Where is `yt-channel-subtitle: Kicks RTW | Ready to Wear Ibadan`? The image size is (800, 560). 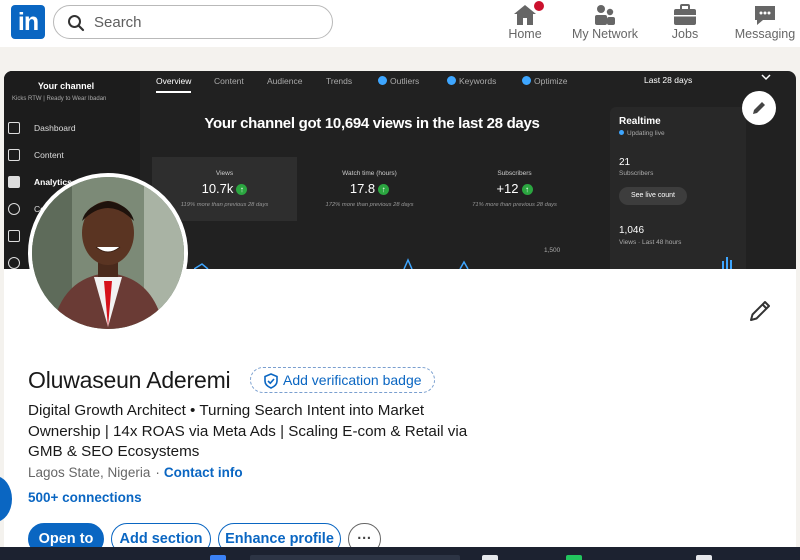 yt-channel-subtitle: Kicks RTW | Ready to Wear Ibadan is located at coordinates (59, 99).